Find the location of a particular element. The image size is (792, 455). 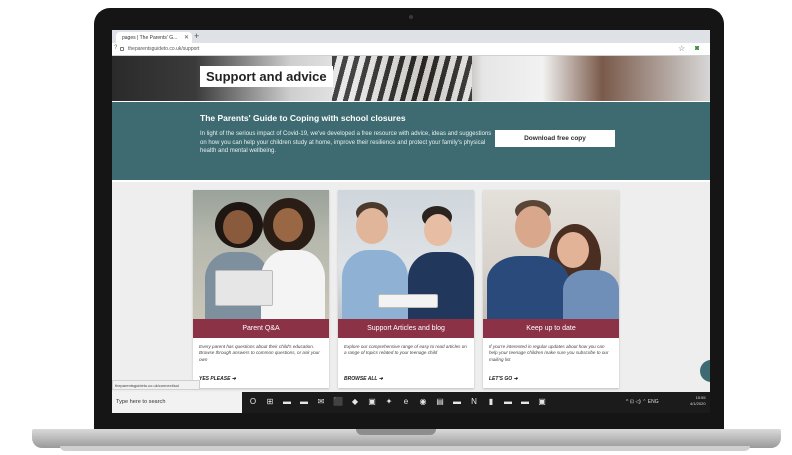

system-tray: ^ ⊡ ◁) ⌃ ENG is located at coordinates (642, 402).